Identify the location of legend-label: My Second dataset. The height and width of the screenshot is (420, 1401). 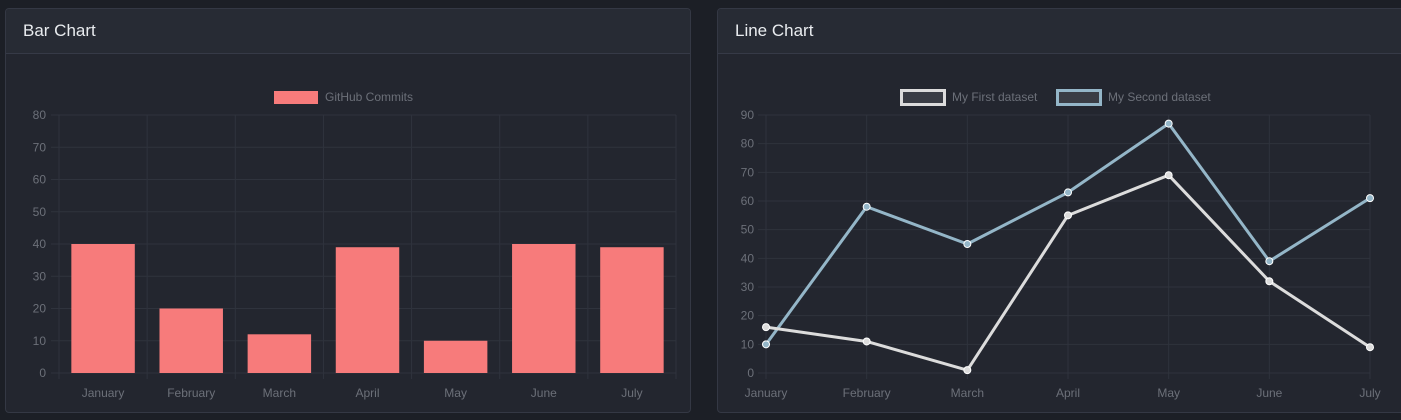
(1159, 97).